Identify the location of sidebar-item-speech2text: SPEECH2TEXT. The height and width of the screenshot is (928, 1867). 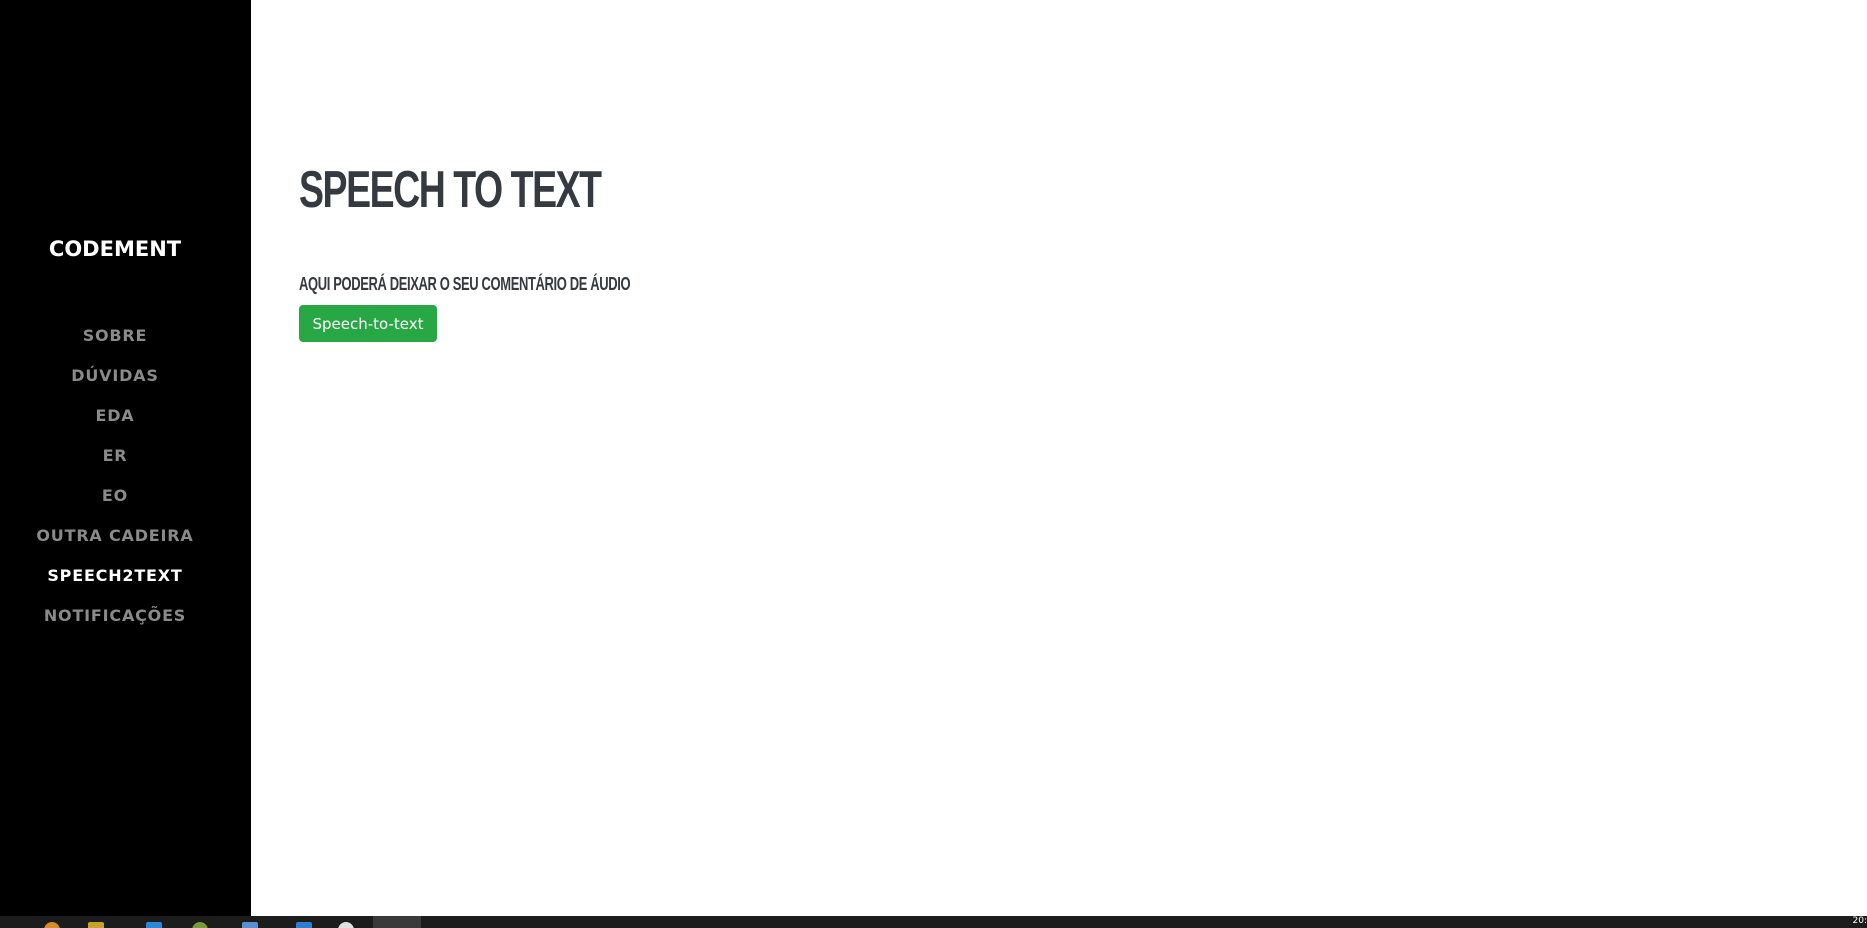
(115, 582).